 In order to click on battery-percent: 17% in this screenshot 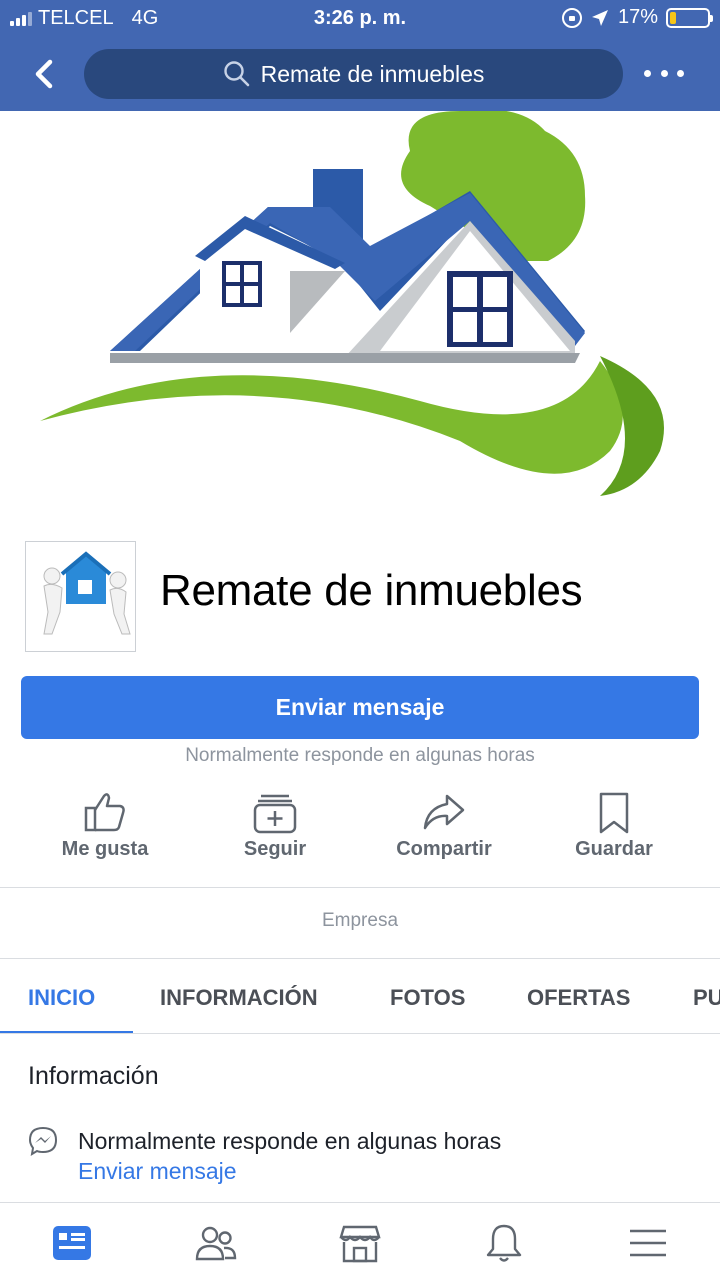, I will do `click(637, 17)`.